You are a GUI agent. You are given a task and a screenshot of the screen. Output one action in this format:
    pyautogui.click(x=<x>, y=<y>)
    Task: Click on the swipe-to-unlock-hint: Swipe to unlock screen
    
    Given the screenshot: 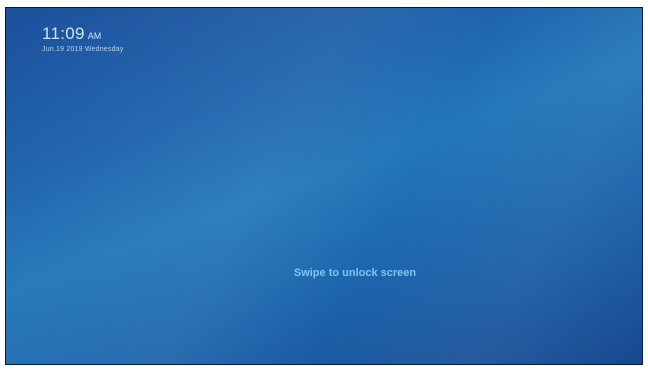 What is the action you would take?
    pyautogui.click(x=324, y=273)
    